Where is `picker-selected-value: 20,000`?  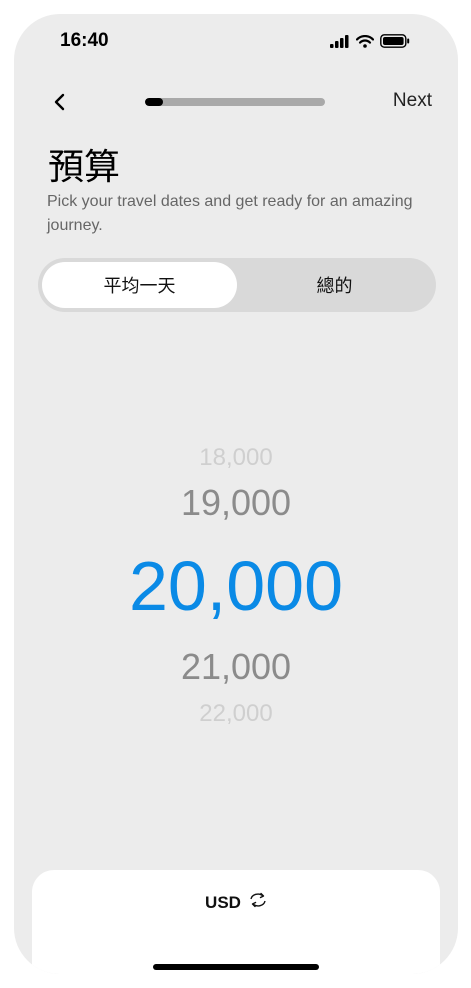
picker-selected-value: 20,000 is located at coordinates (236, 586).